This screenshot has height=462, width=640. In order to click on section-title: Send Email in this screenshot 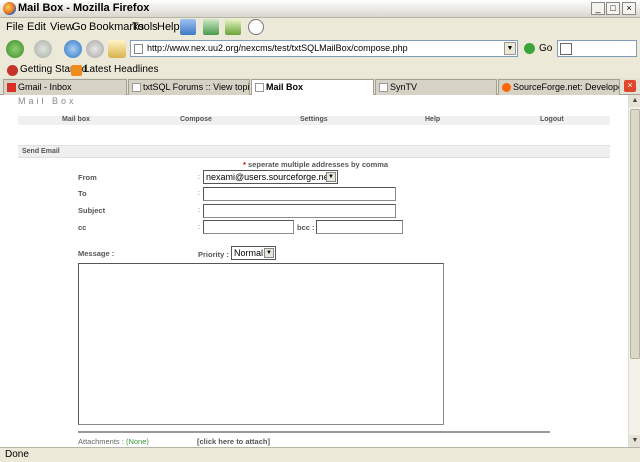, I will do `click(41, 151)`.